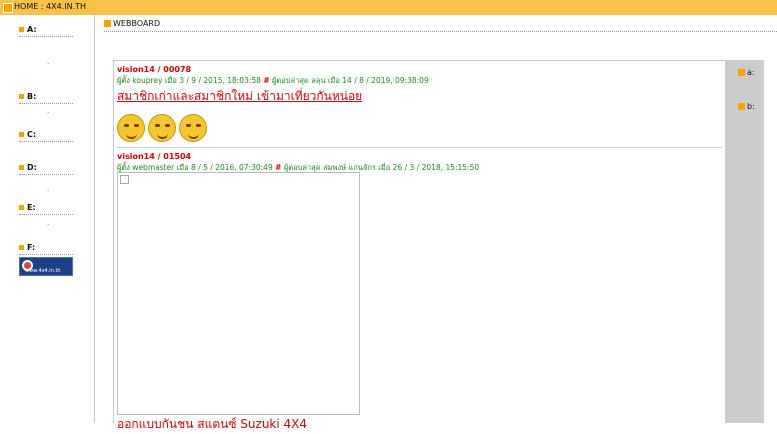 The height and width of the screenshot is (434, 777). What do you see at coordinates (8, 8) in the screenshot?
I see `home-icon` at bounding box center [8, 8].